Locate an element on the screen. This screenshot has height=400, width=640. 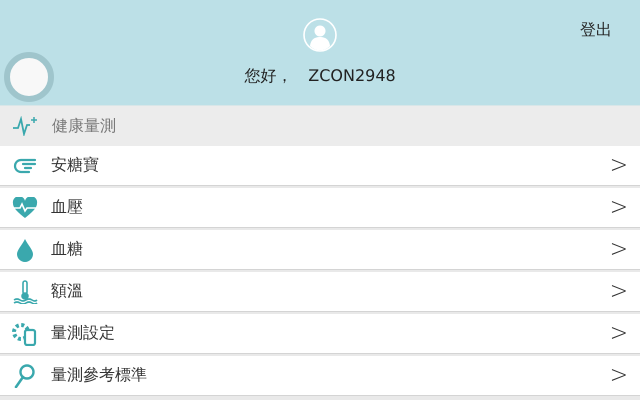
drop-icon is located at coordinates (25, 250).